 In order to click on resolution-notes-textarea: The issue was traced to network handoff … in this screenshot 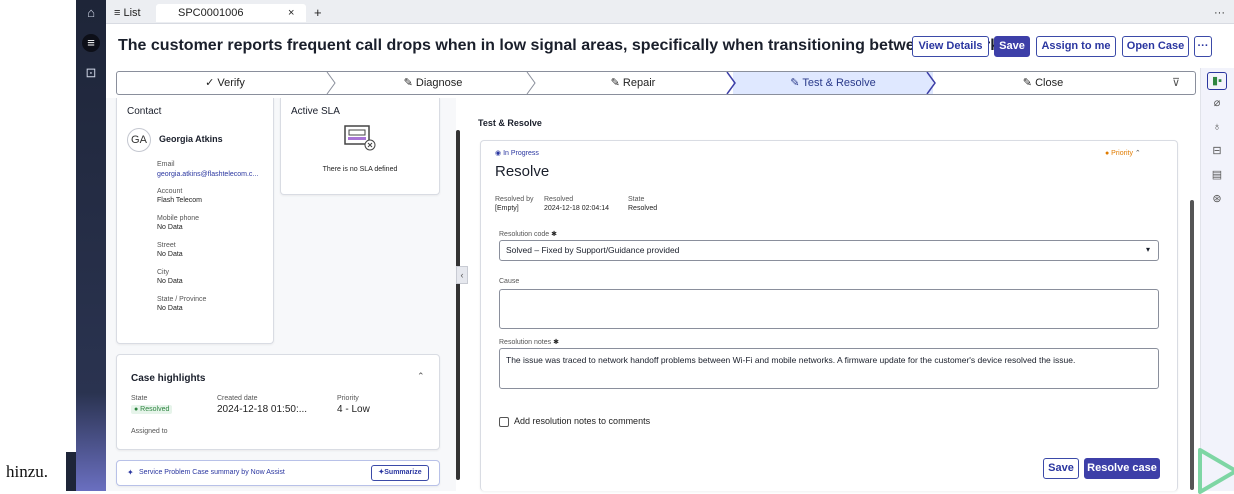, I will do `click(829, 368)`.